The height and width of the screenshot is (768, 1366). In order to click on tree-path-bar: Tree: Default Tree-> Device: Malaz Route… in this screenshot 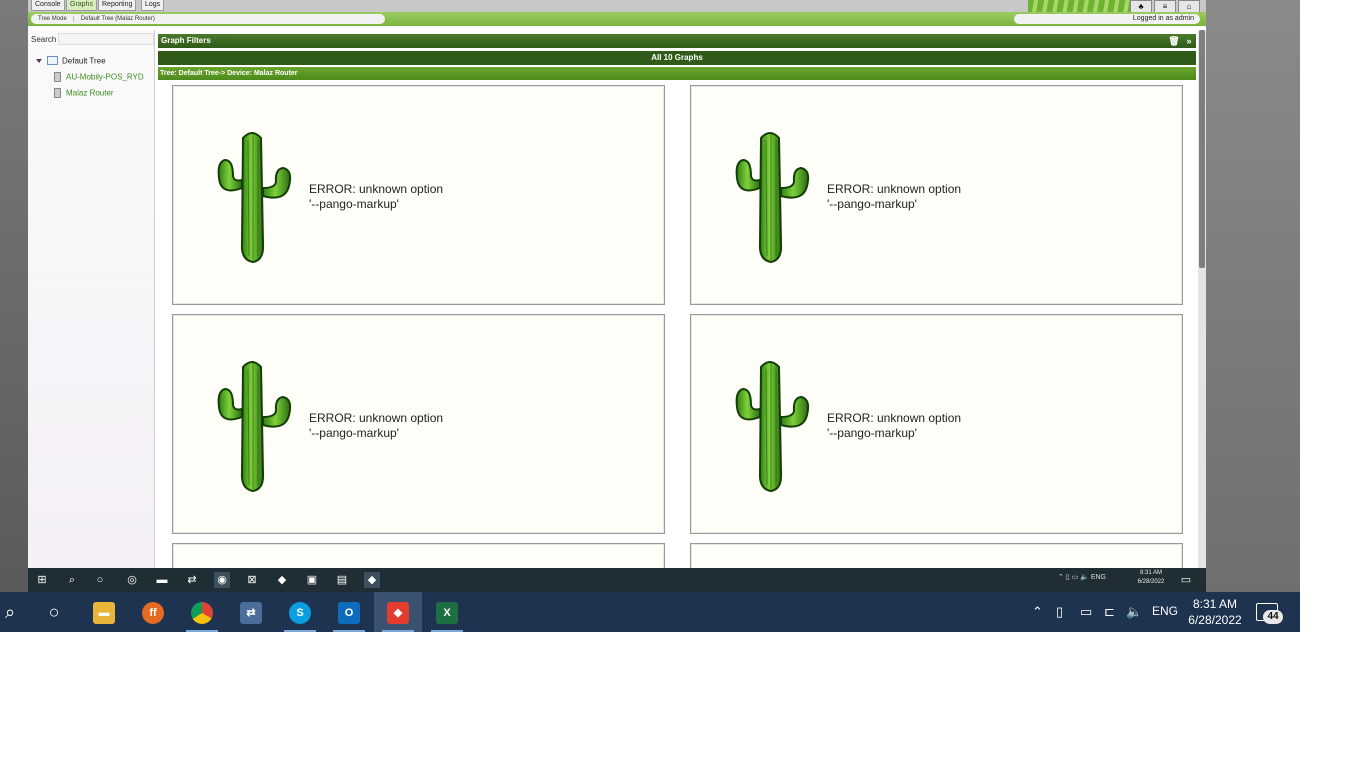, I will do `click(677, 73)`.